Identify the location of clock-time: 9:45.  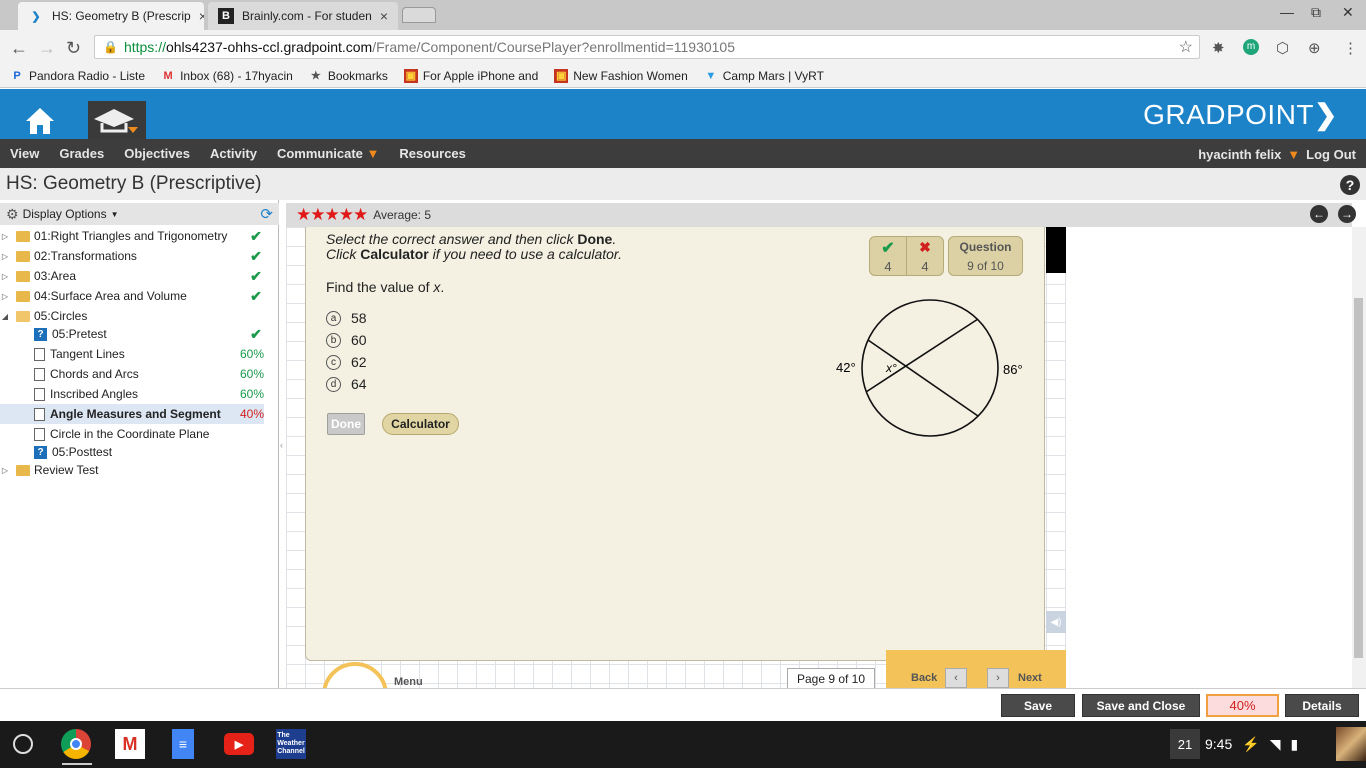
(1219, 744).